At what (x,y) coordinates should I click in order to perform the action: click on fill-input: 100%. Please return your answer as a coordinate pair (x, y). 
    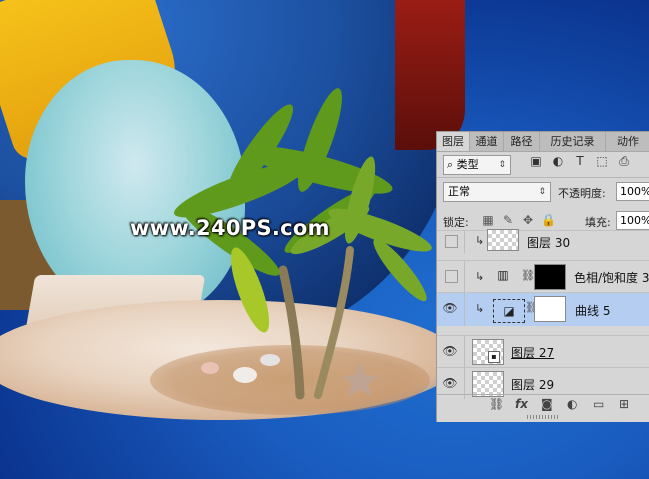
    Looking at the image, I should click on (632, 220).